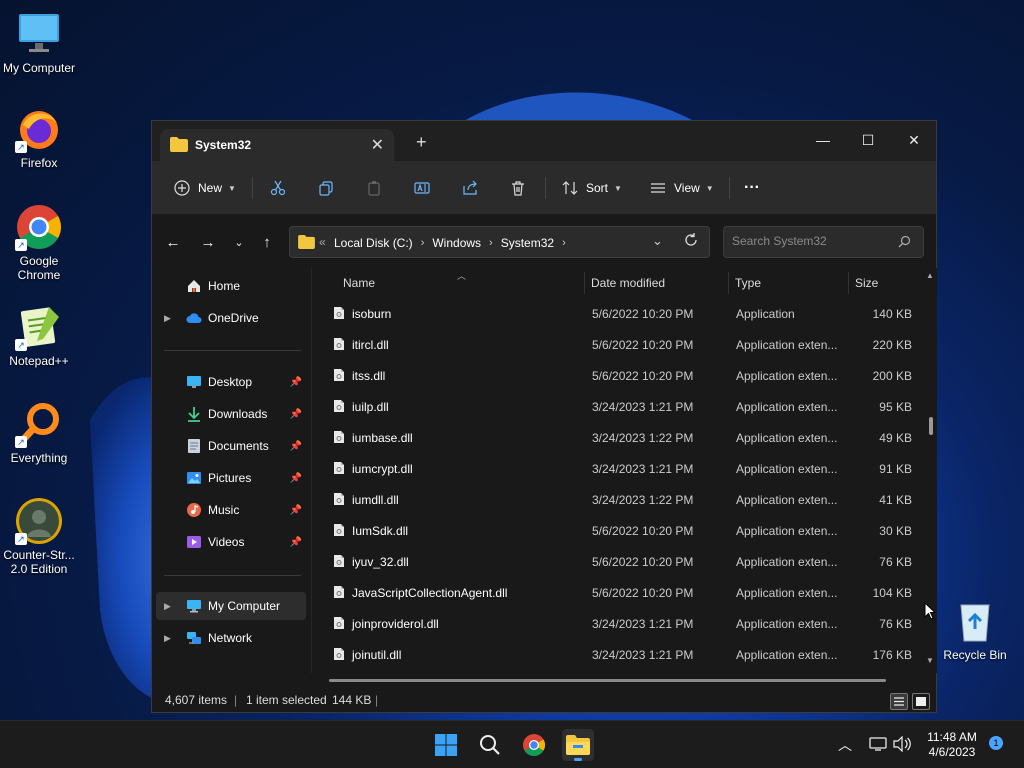  Describe the element at coordinates (952, 745) in the screenshot. I see `clock: 11:48 AM 4/6/2023` at that location.